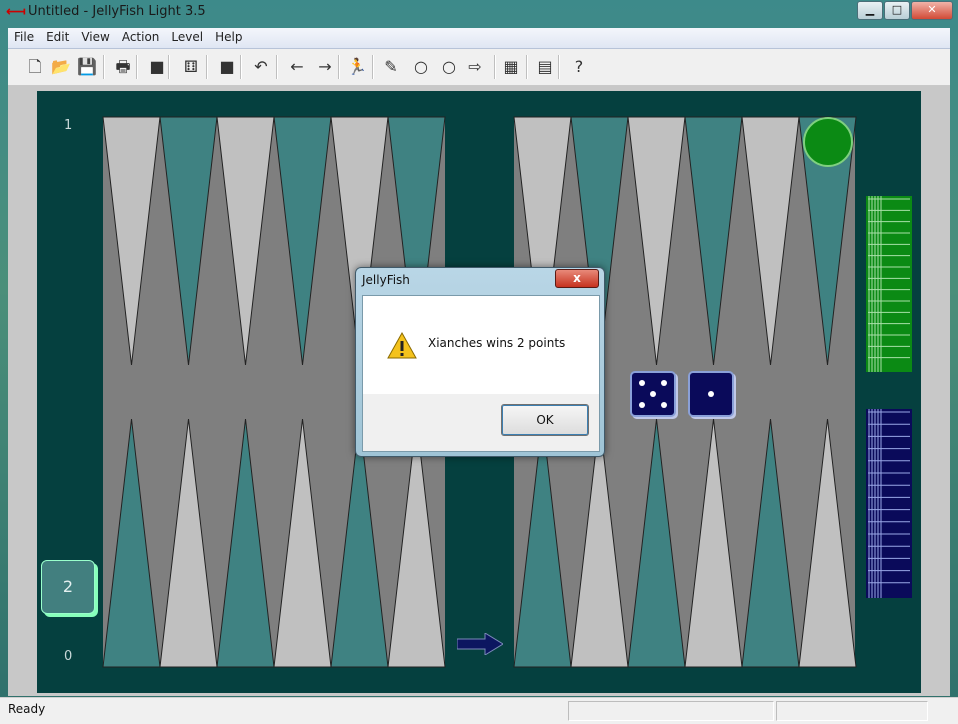 This screenshot has height=724, width=958. I want to click on warning-icon, so click(402, 345).